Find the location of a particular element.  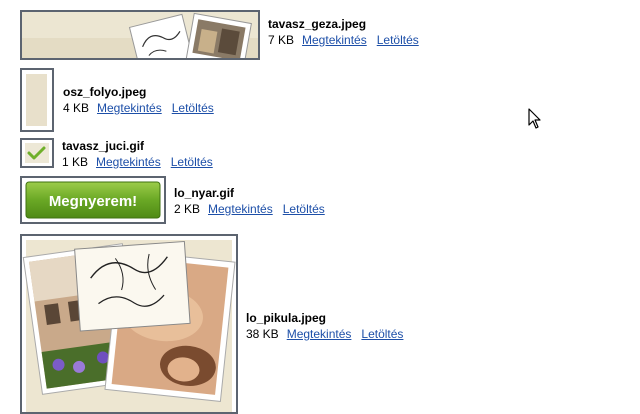

file-name: lo_pikula.jpeg is located at coordinates (286, 318).